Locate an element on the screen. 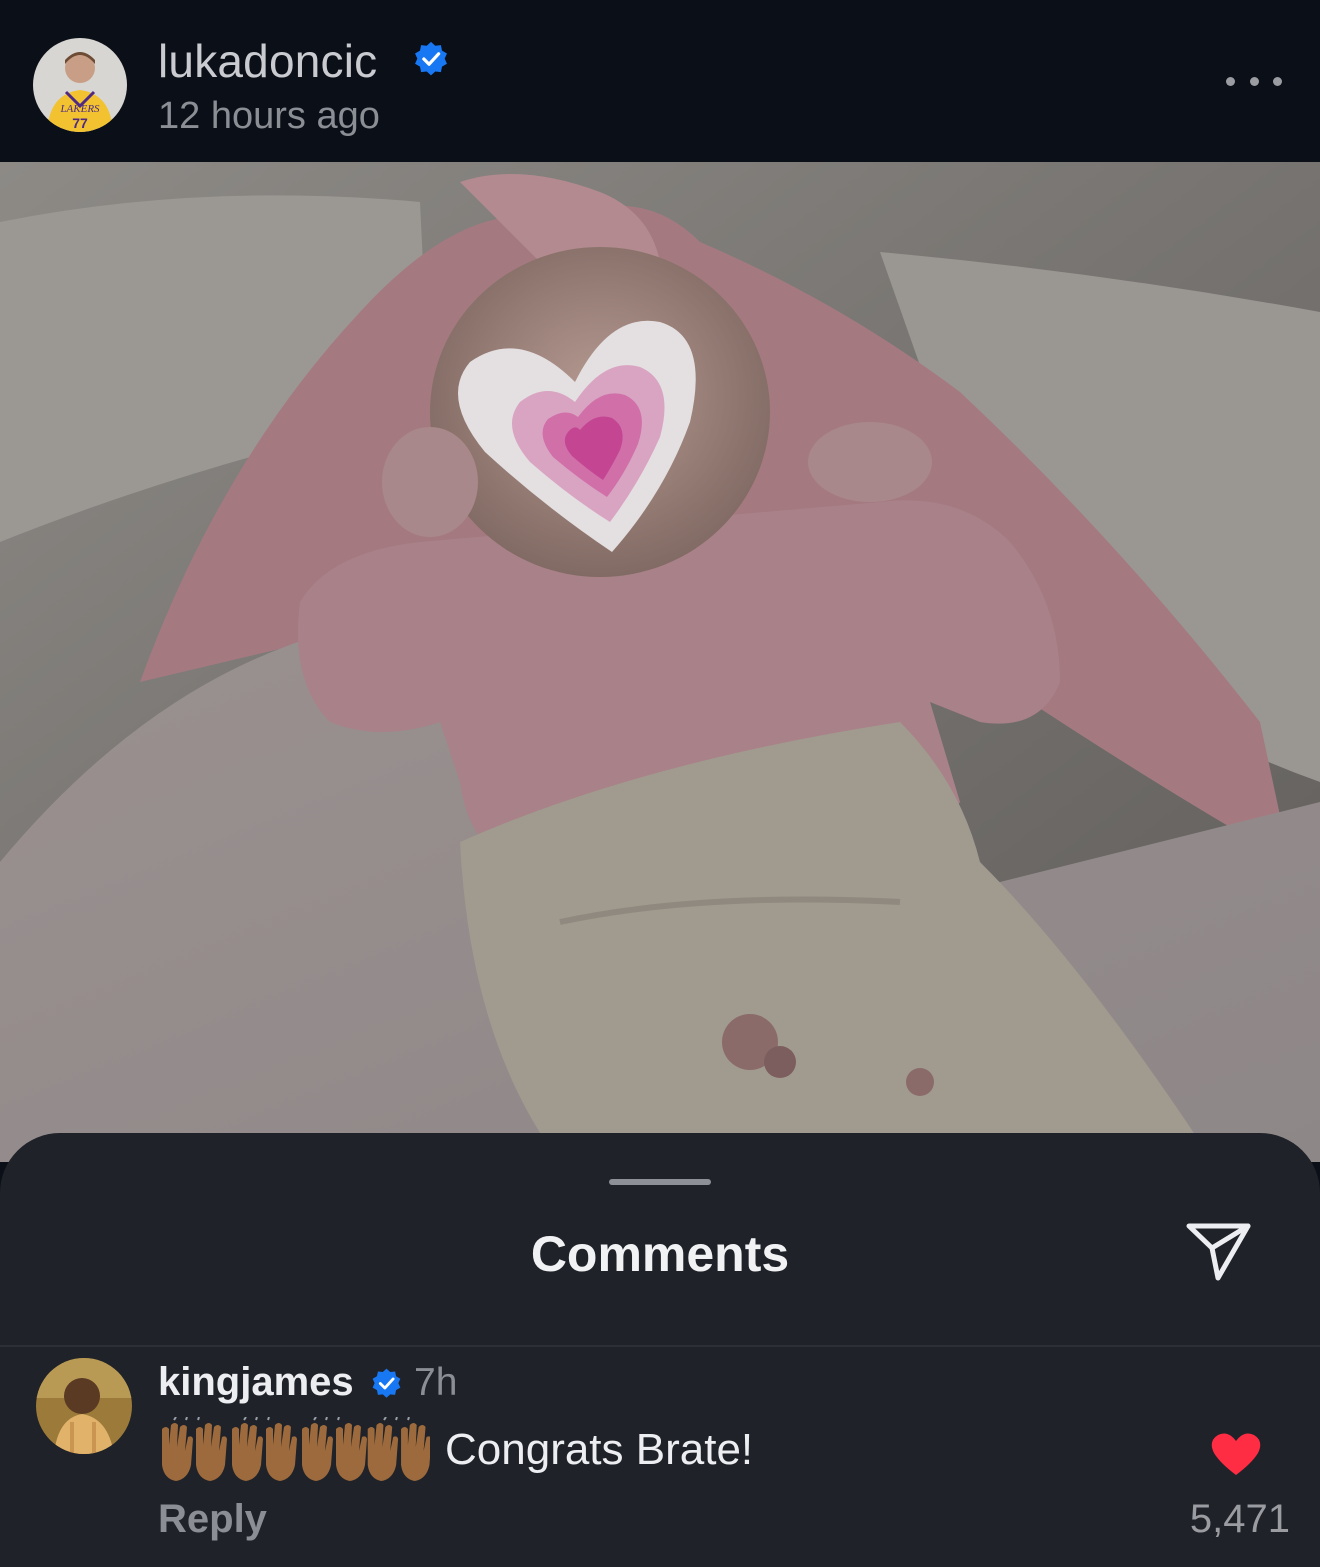 Image resolution: width=1320 pixels, height=1567 pixels. post-header: LAKERS 77 lukadoncic 12 hours ago is located at coordinates (660, 81).